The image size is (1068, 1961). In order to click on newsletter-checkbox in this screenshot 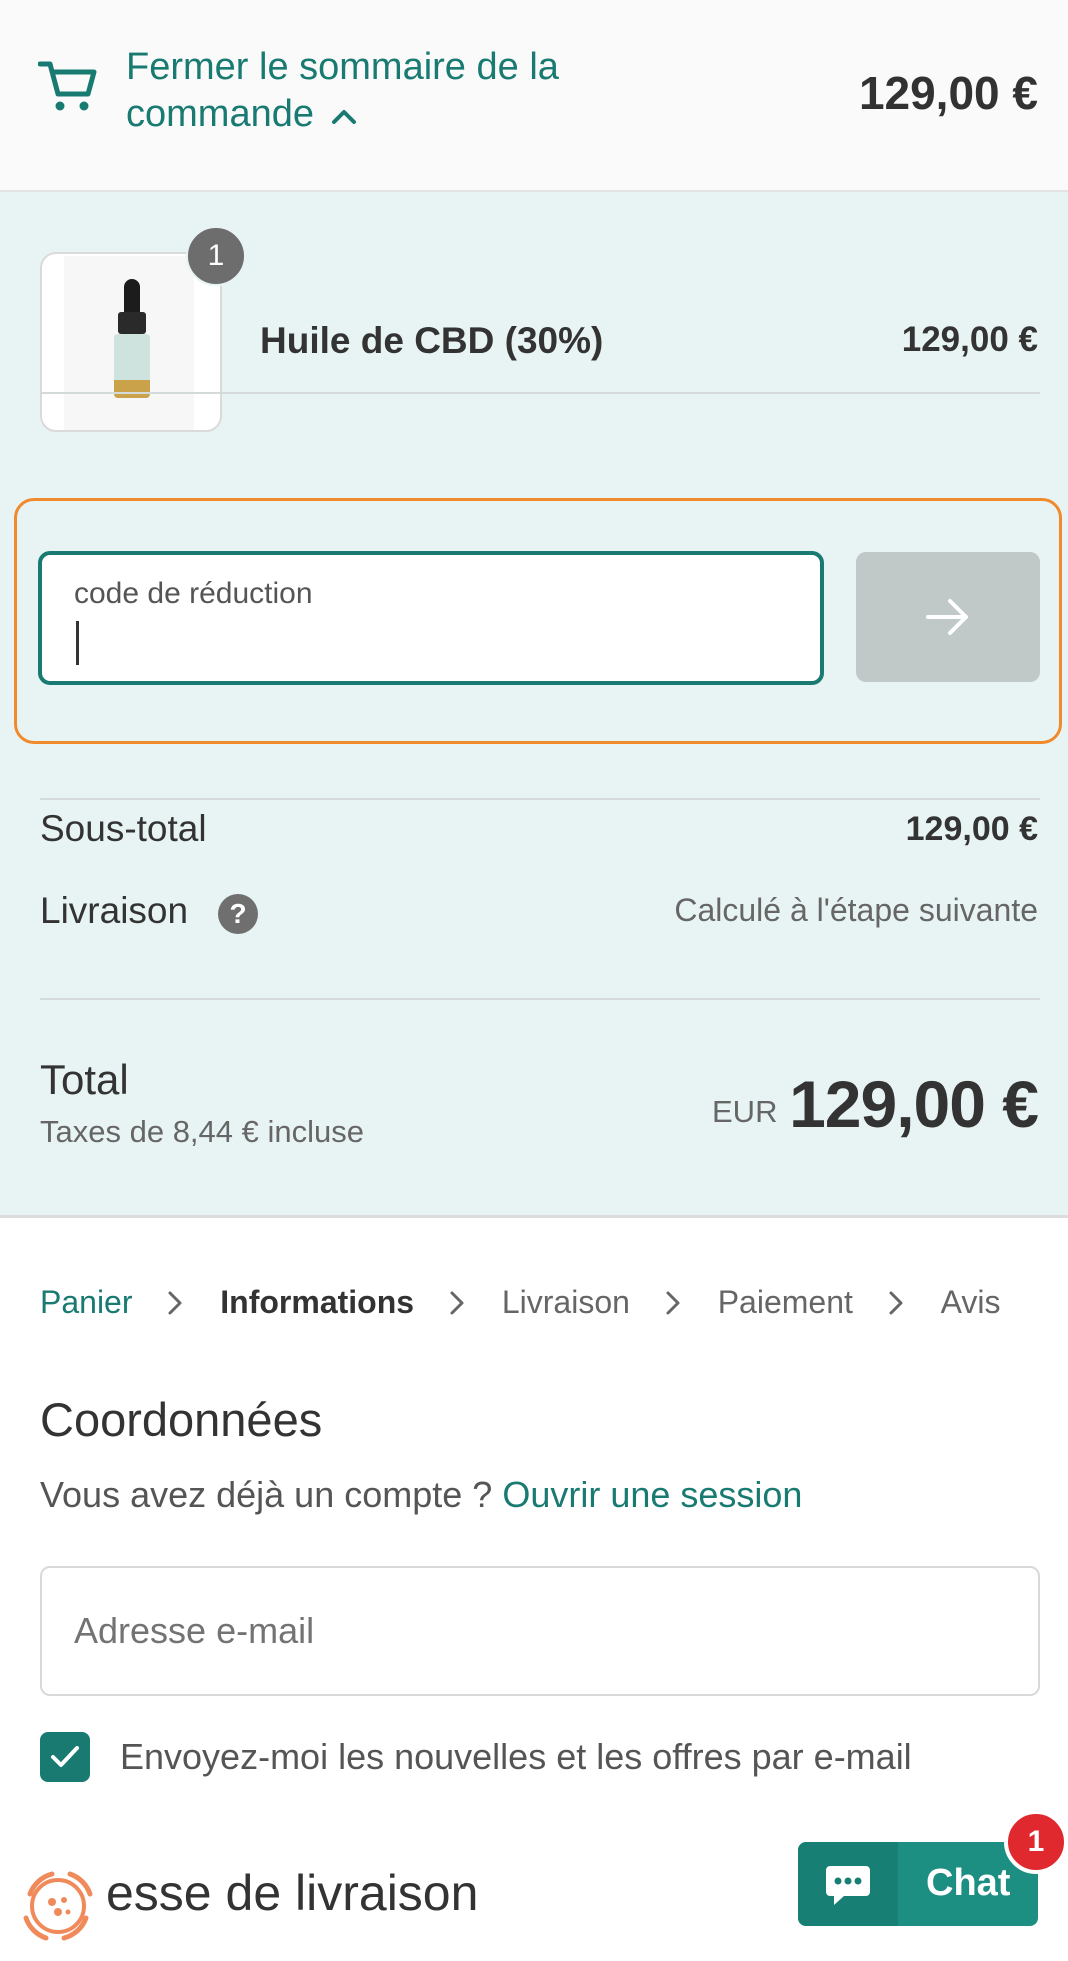, I will do `click(65, 1757)`.